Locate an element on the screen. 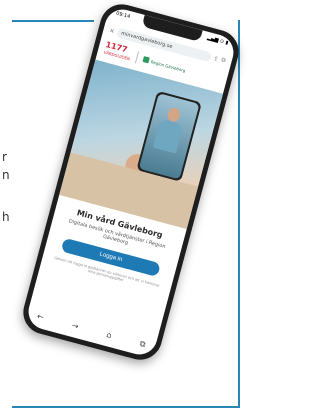  share-icon: ⇪ is located at coordinates (216, 59).